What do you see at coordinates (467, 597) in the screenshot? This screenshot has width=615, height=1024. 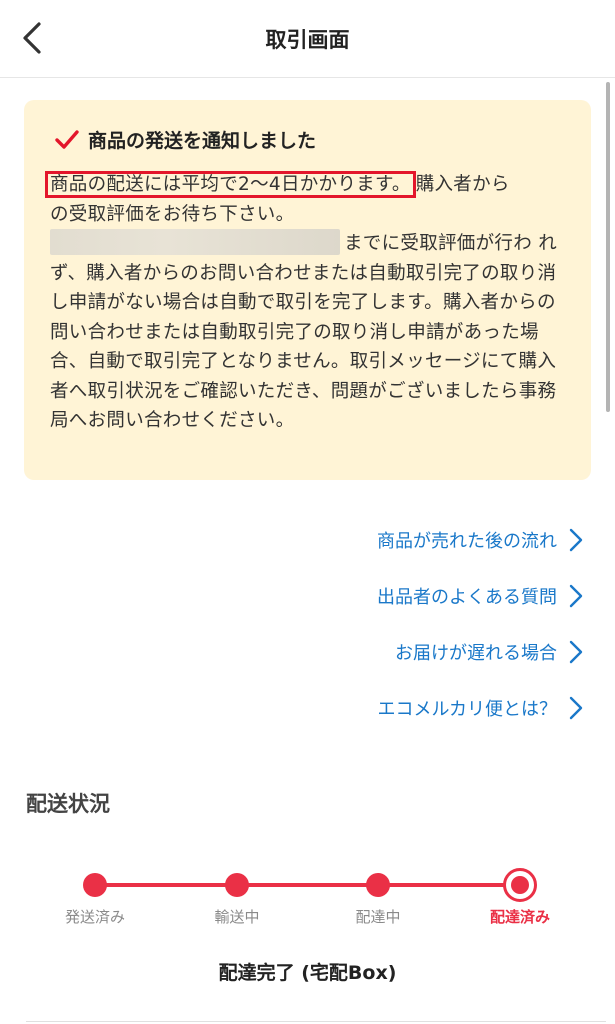 I see `link-label: 出品者のよくある質問` at bounding box center [467, 597].